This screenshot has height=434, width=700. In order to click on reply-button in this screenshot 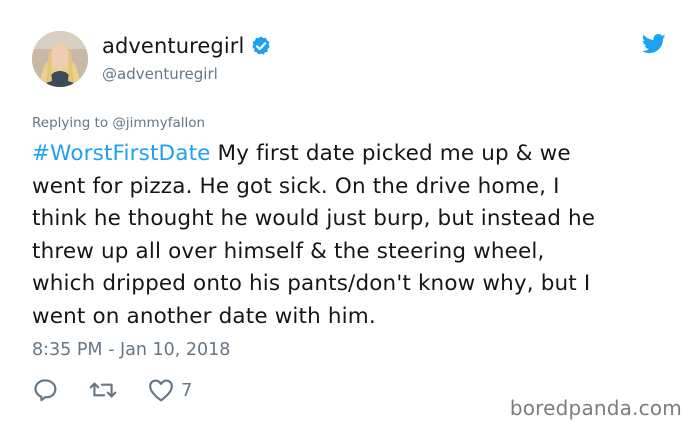, I will do `click(45, 390)`.